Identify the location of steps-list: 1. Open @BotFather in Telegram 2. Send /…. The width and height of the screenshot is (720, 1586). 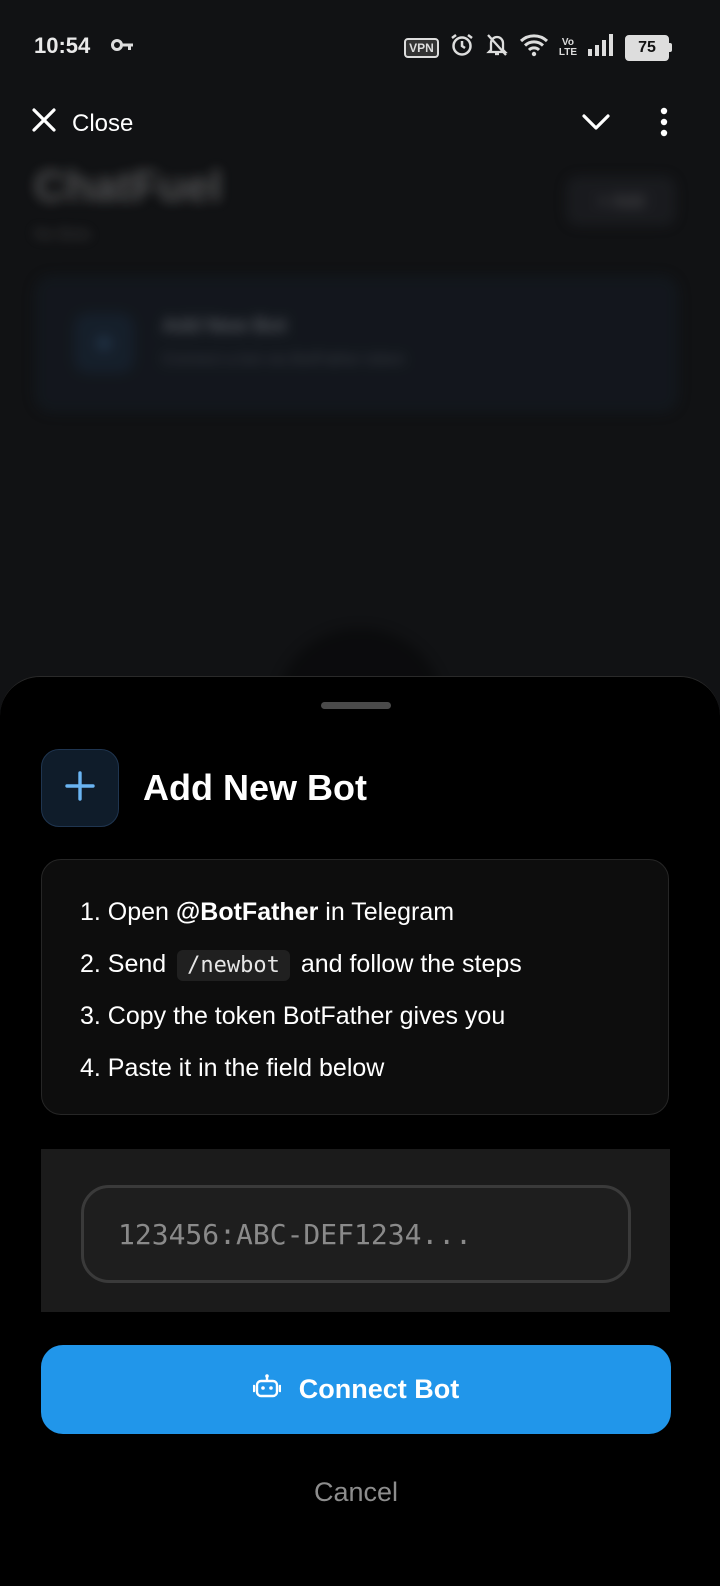
(301, 992).